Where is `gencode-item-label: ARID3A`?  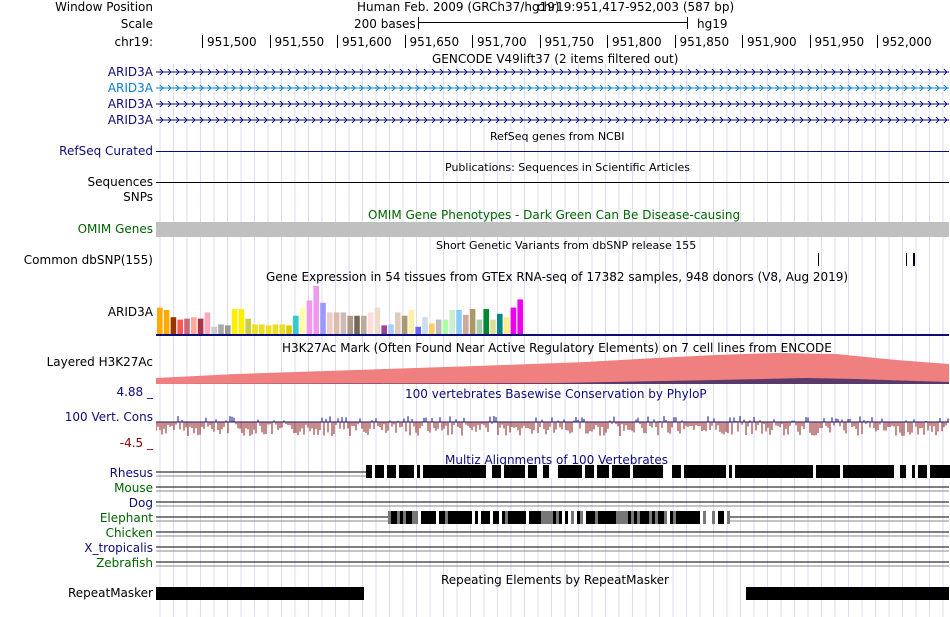 gencode-item-label: ARID3A is located at coordinates (130, 88).